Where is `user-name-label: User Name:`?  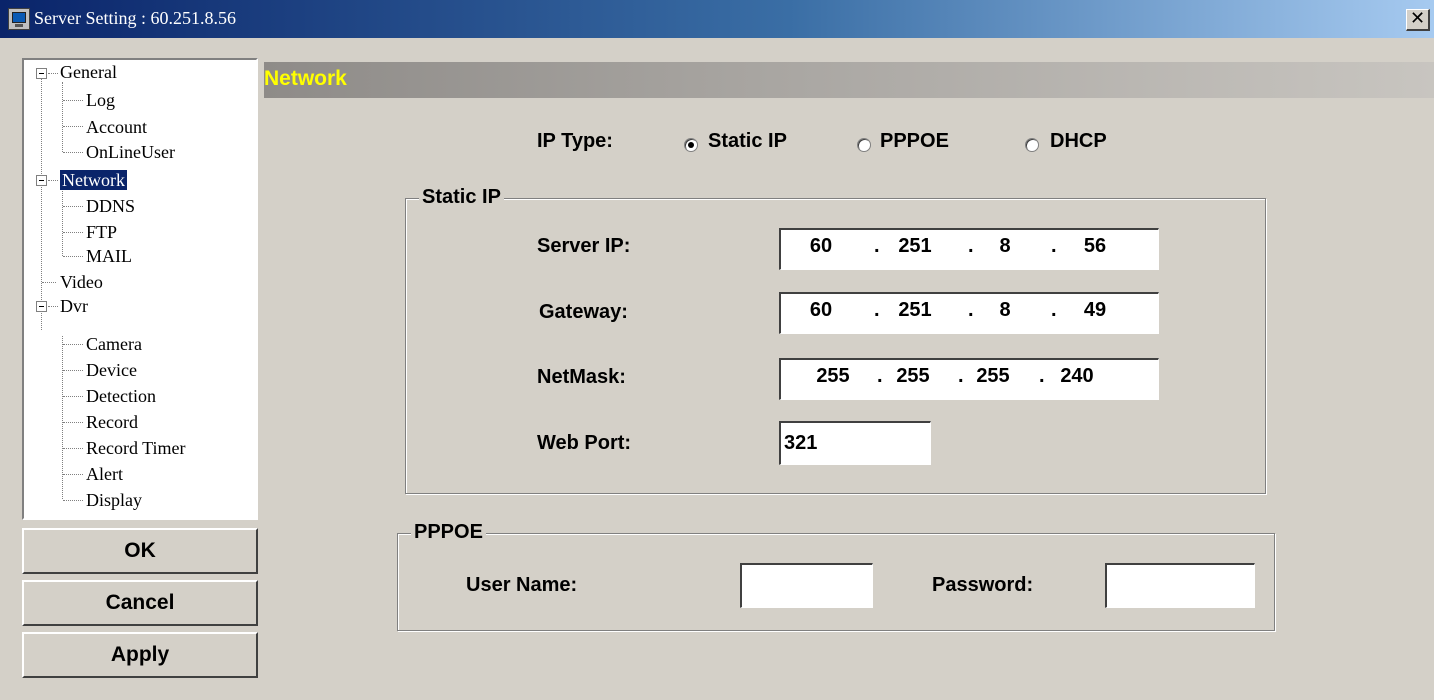 user-name-label: User Name: is located at coordinates (522, 585).